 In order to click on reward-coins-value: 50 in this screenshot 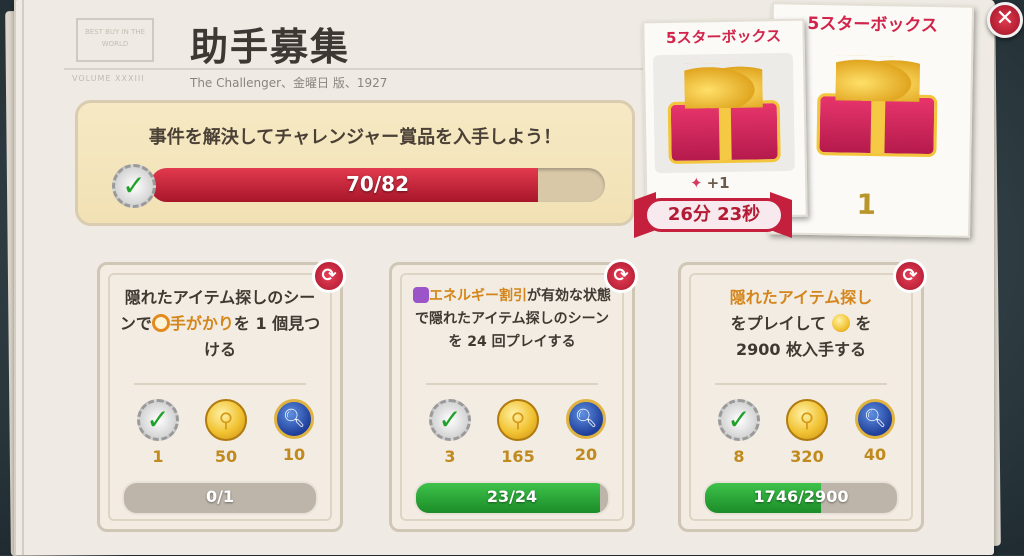, I will do `click(226, 456)`.